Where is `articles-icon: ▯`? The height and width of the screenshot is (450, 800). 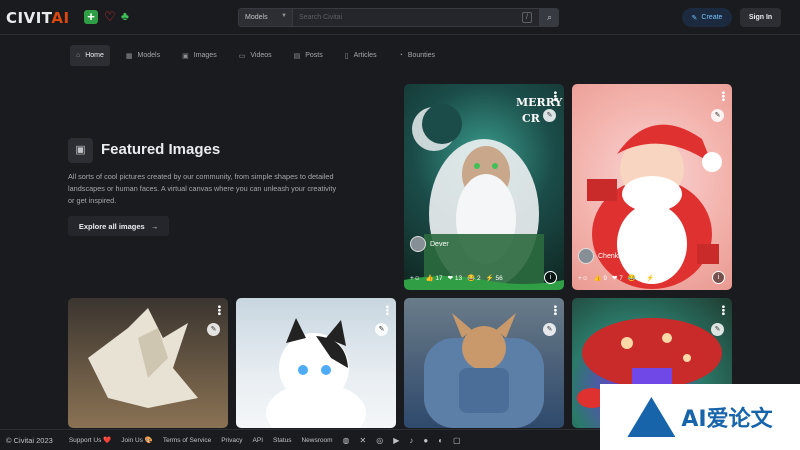
articles-icon: ▯ is located at coordinates (346, 56).